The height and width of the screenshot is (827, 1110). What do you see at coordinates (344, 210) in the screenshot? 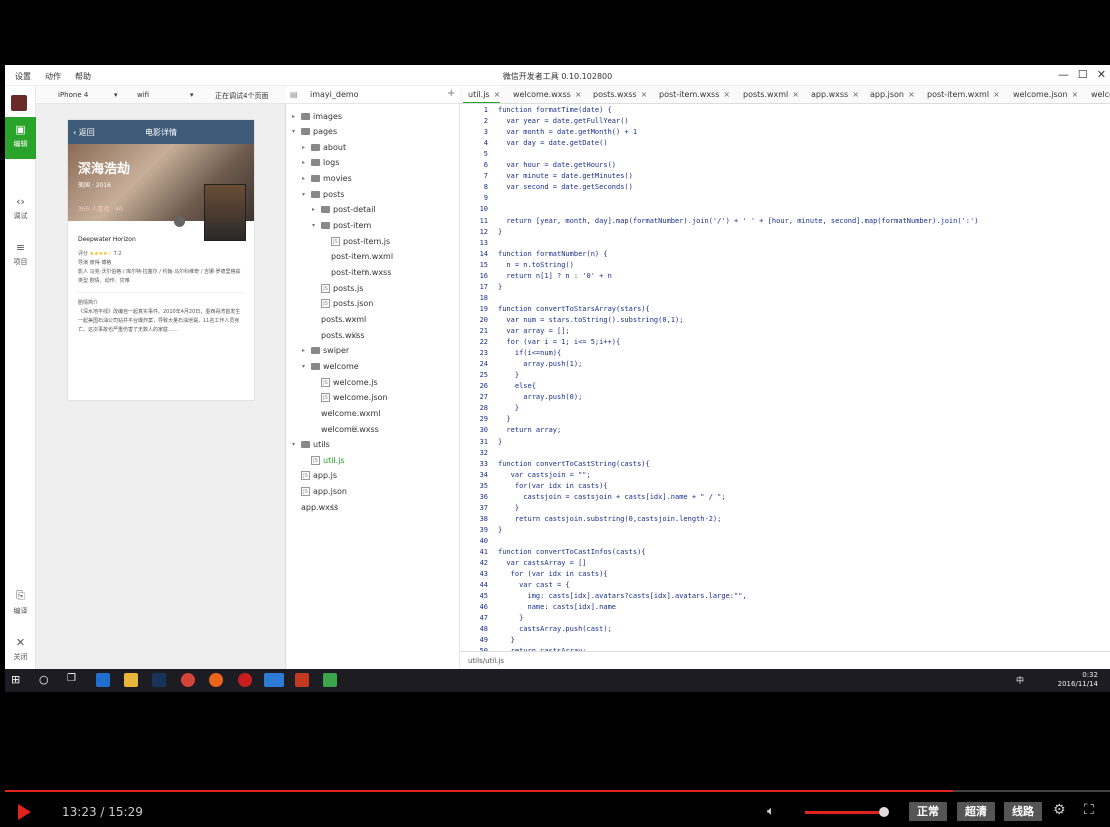
I see `tree-folder: ▸ post-detail` at bounding box center [344, 210].